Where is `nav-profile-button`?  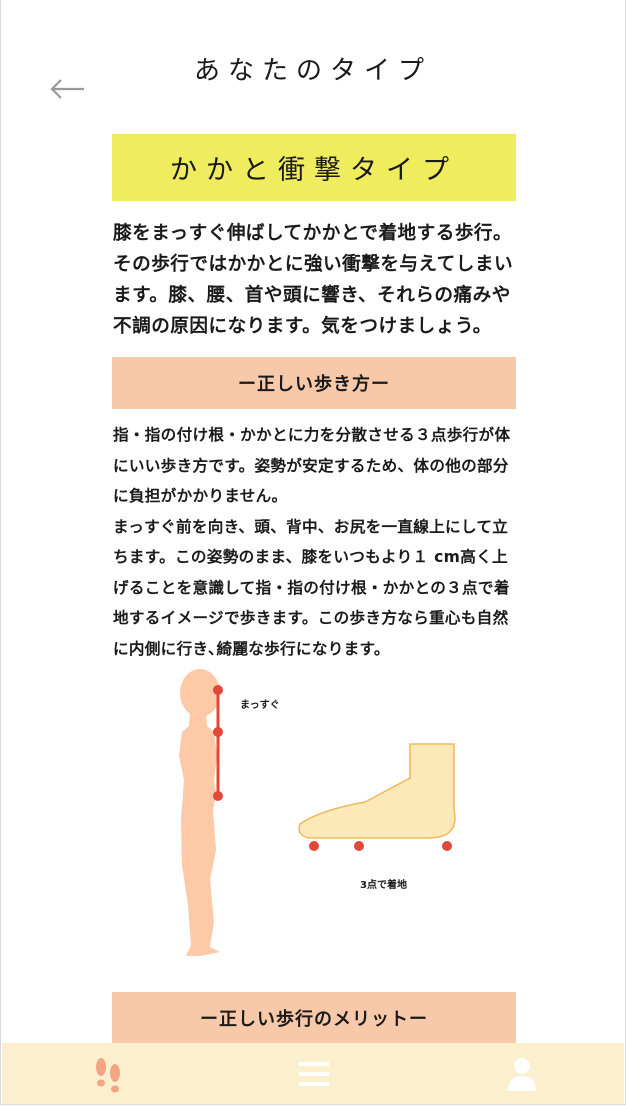
nav-profile-button is located at coordinates (522, 1073).